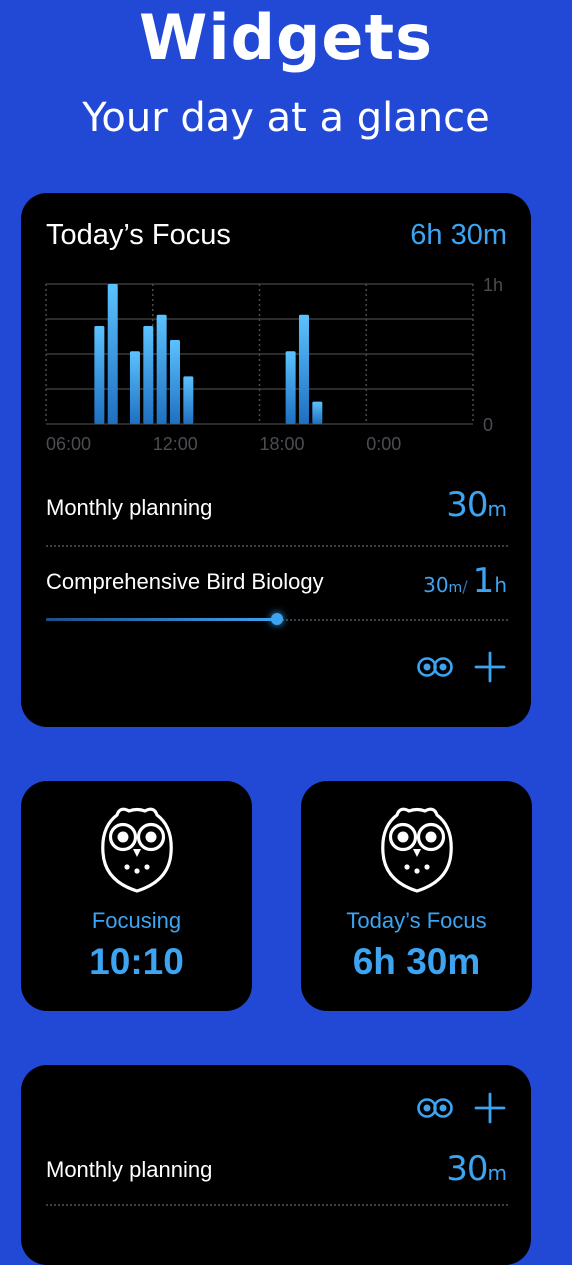 This screenshot has width=572, height=1265. What do you see at coordinates (493, 286) in the screenshot?
I see `y-tick-label: 1h` at bounding box center [493, 286].